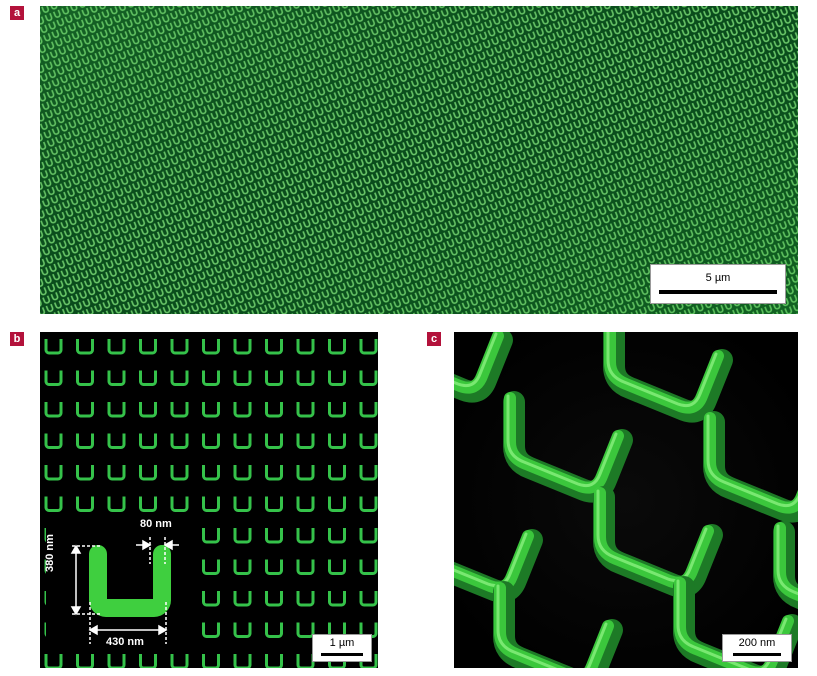 The width and height of the screenshot is (817, 676). I want to click on dimension-gap-label: 80 nm, so click(156, 524).